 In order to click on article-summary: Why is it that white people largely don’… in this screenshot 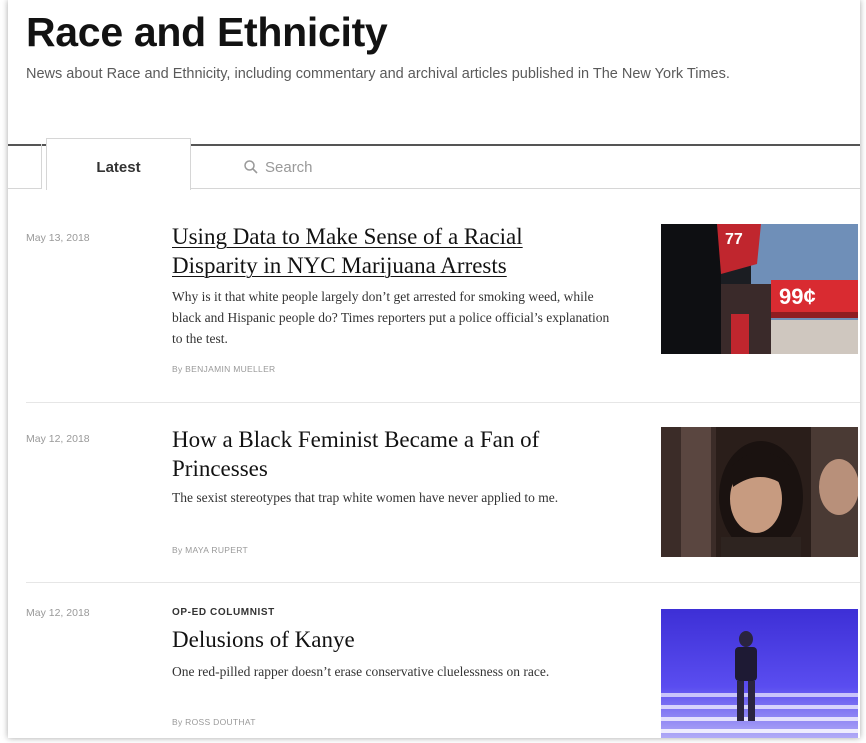, I will do `click(391, 317)`.